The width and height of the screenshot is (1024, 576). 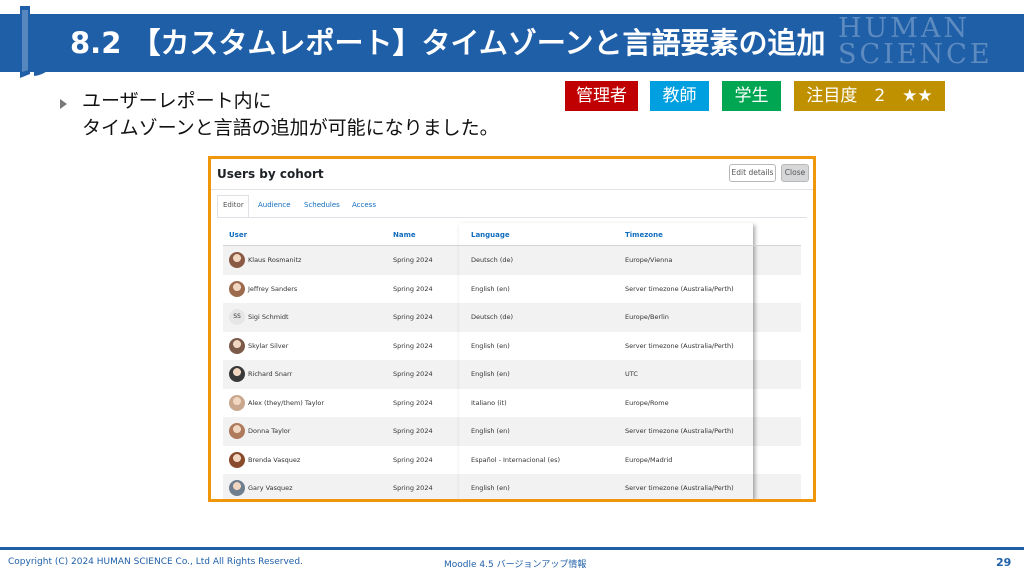 I want to click on footer-center-text: Moodle 4.5 バージョンアップ情報, so click(x=515, y=565).